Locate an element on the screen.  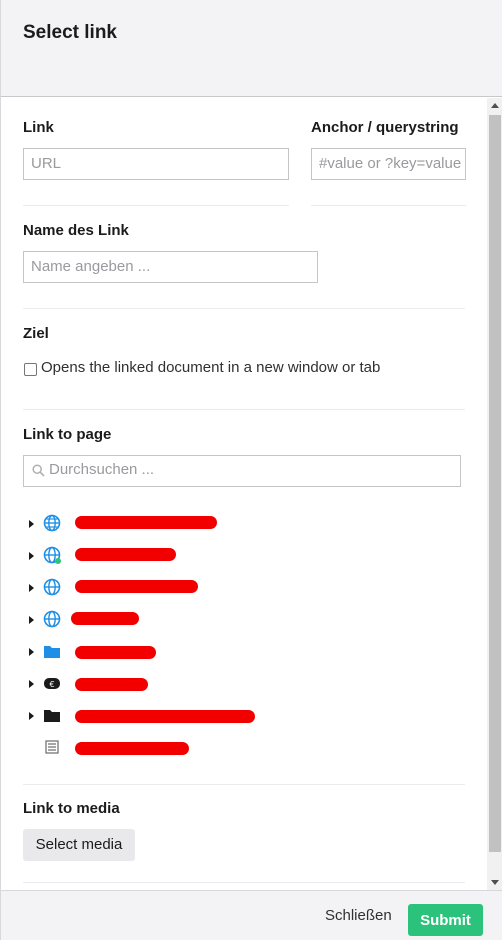
name-label: Name des Link is located at coordinates (76, 230).